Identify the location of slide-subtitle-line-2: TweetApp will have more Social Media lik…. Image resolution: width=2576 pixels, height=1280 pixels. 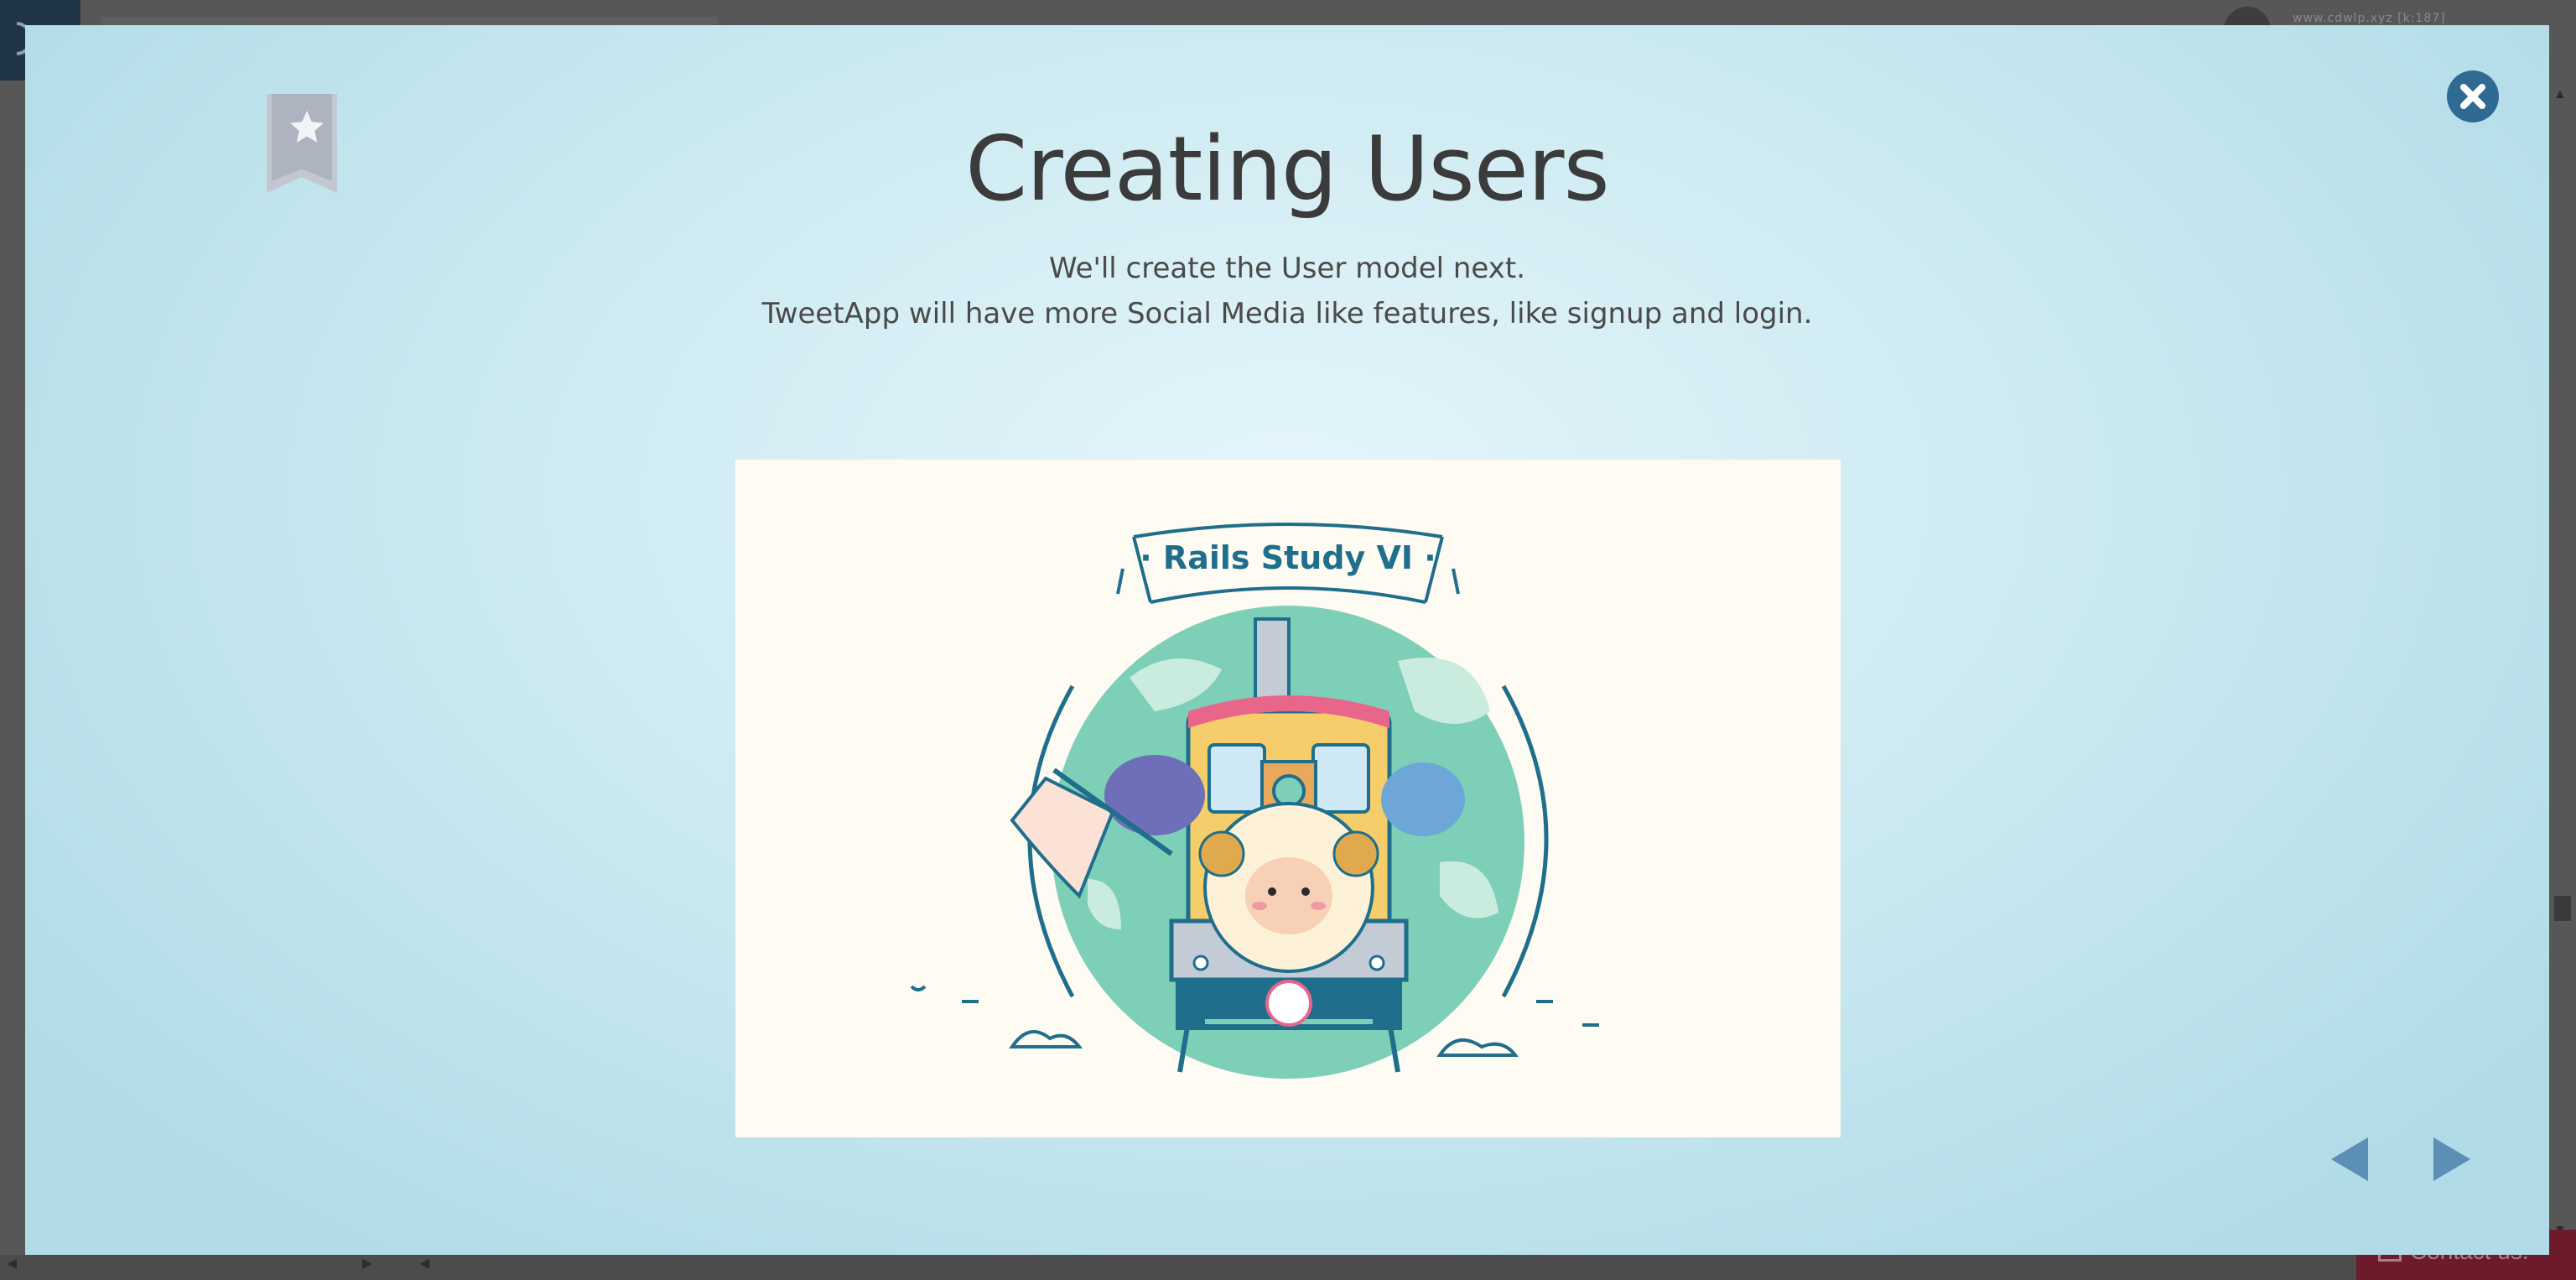
(1287, 313).